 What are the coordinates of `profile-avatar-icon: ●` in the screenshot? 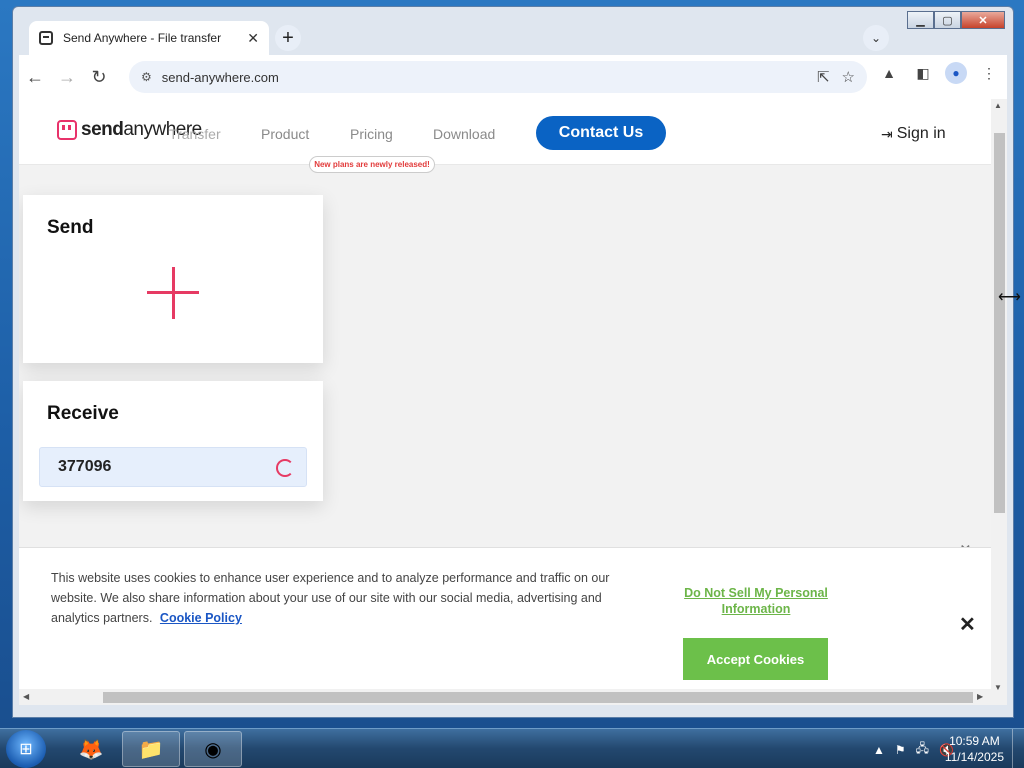 It's located at (956, 73).